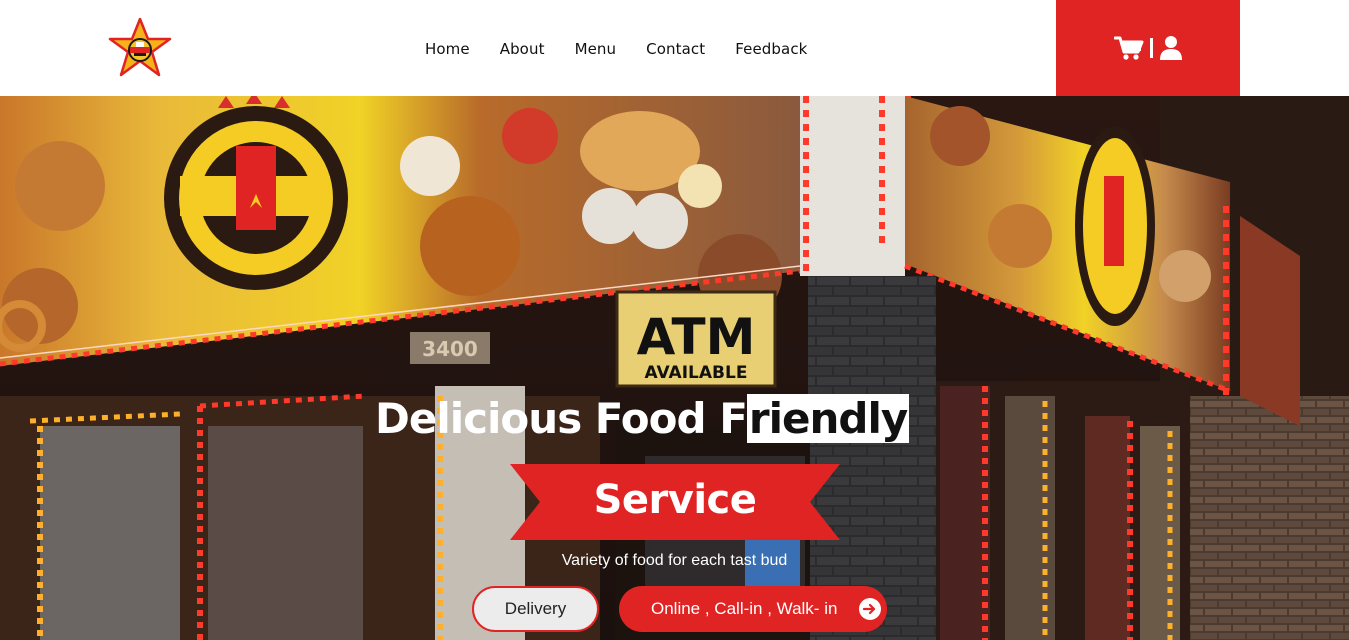 The width and height of the screenshot is (1349, 640). Describe the element at coordinates (771, 49) in the screenshot. I see `nav-feedback-link: Feedback` at that location.